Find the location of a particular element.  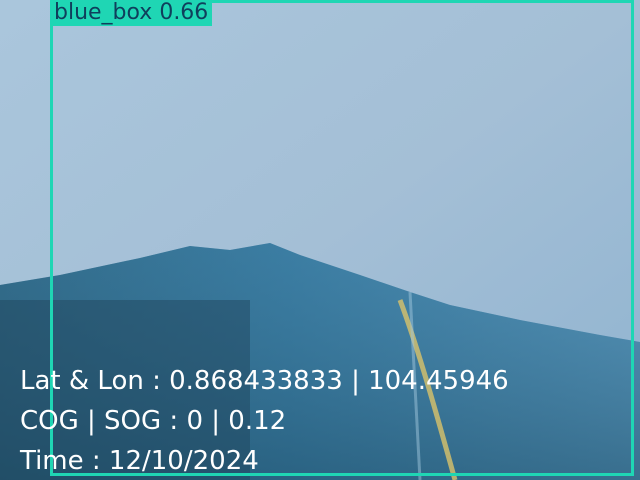

lat-lon-readout: Lat & Lon : 0.868433833 | 104.45946 is located at coordinates (264, 381).